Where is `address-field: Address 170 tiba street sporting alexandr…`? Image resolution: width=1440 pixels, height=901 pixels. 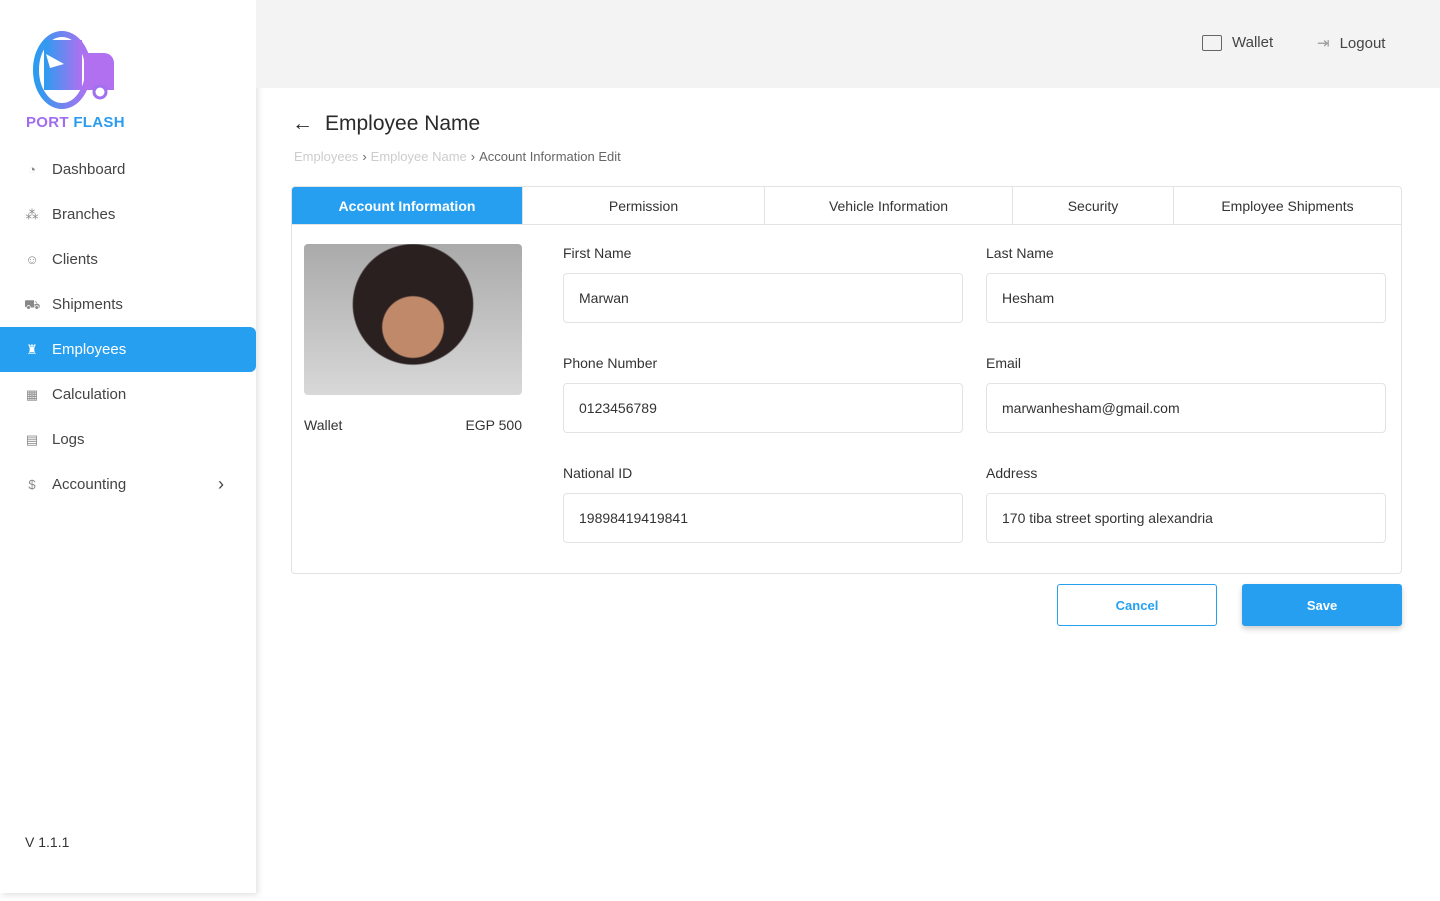 address-field: Address 170 tiba street sporting alexandr… is located at coordinates (1186, 504).